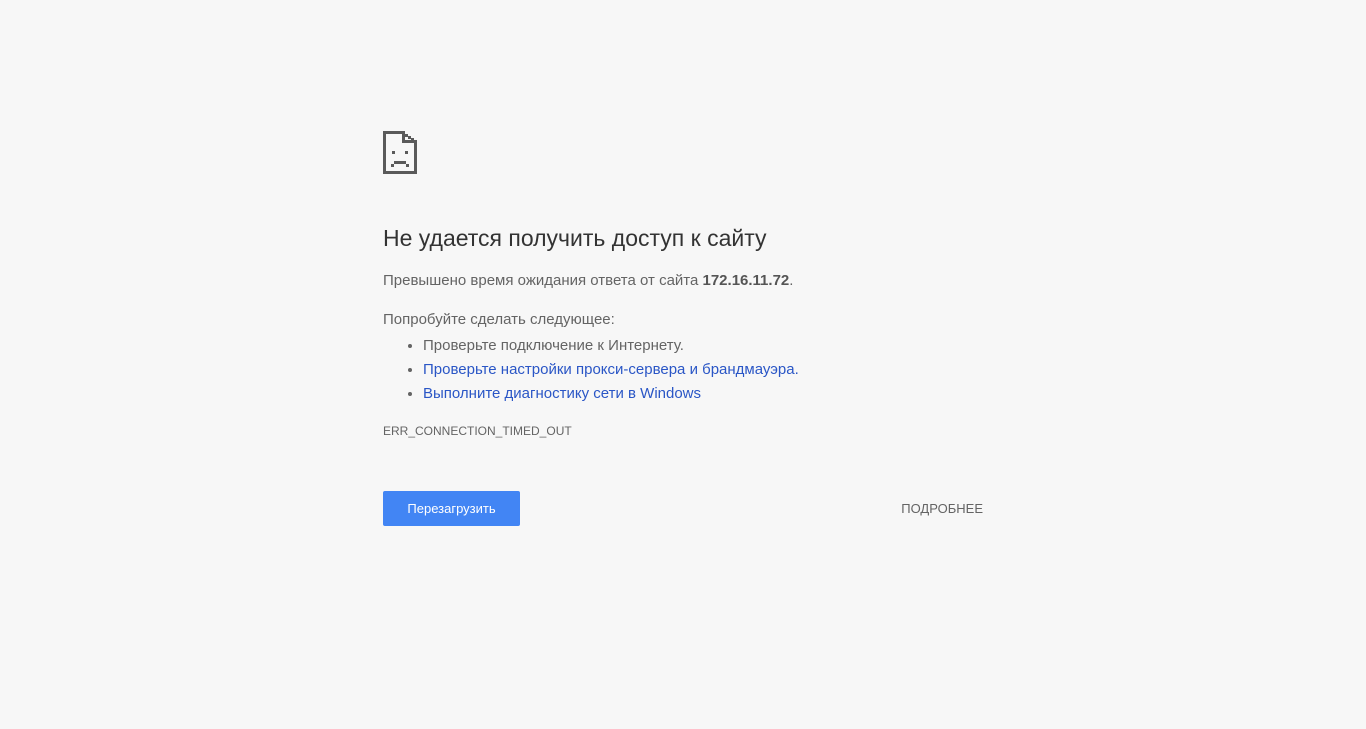 This screenshot has height=729, width=1366. I want to click on error-title: Не удается получить доступ к сайту, so click(575, 238).